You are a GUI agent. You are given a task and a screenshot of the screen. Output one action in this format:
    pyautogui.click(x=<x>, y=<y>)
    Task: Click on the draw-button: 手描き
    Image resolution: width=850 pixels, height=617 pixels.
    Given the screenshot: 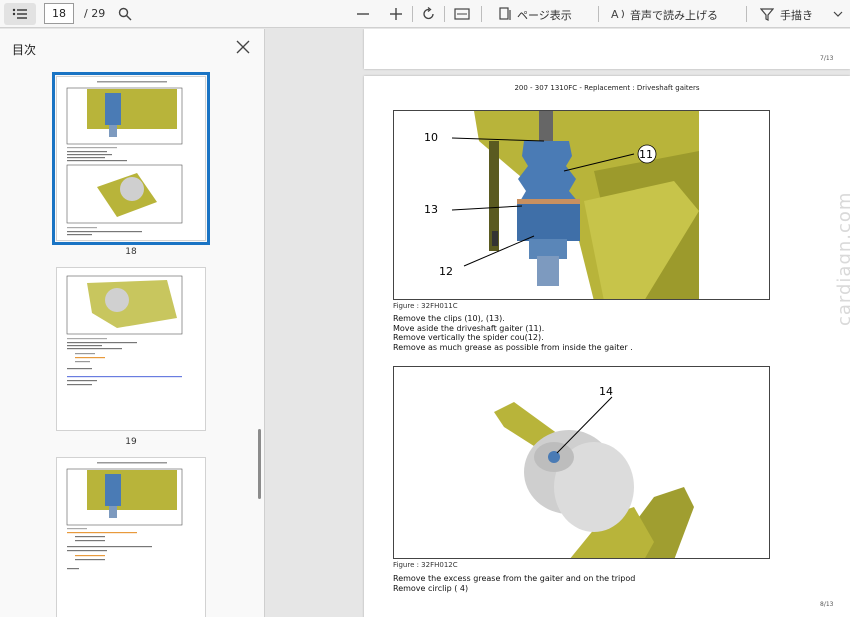 What is the action you would take?
    pyautogui.click(x=796, y=15)
    